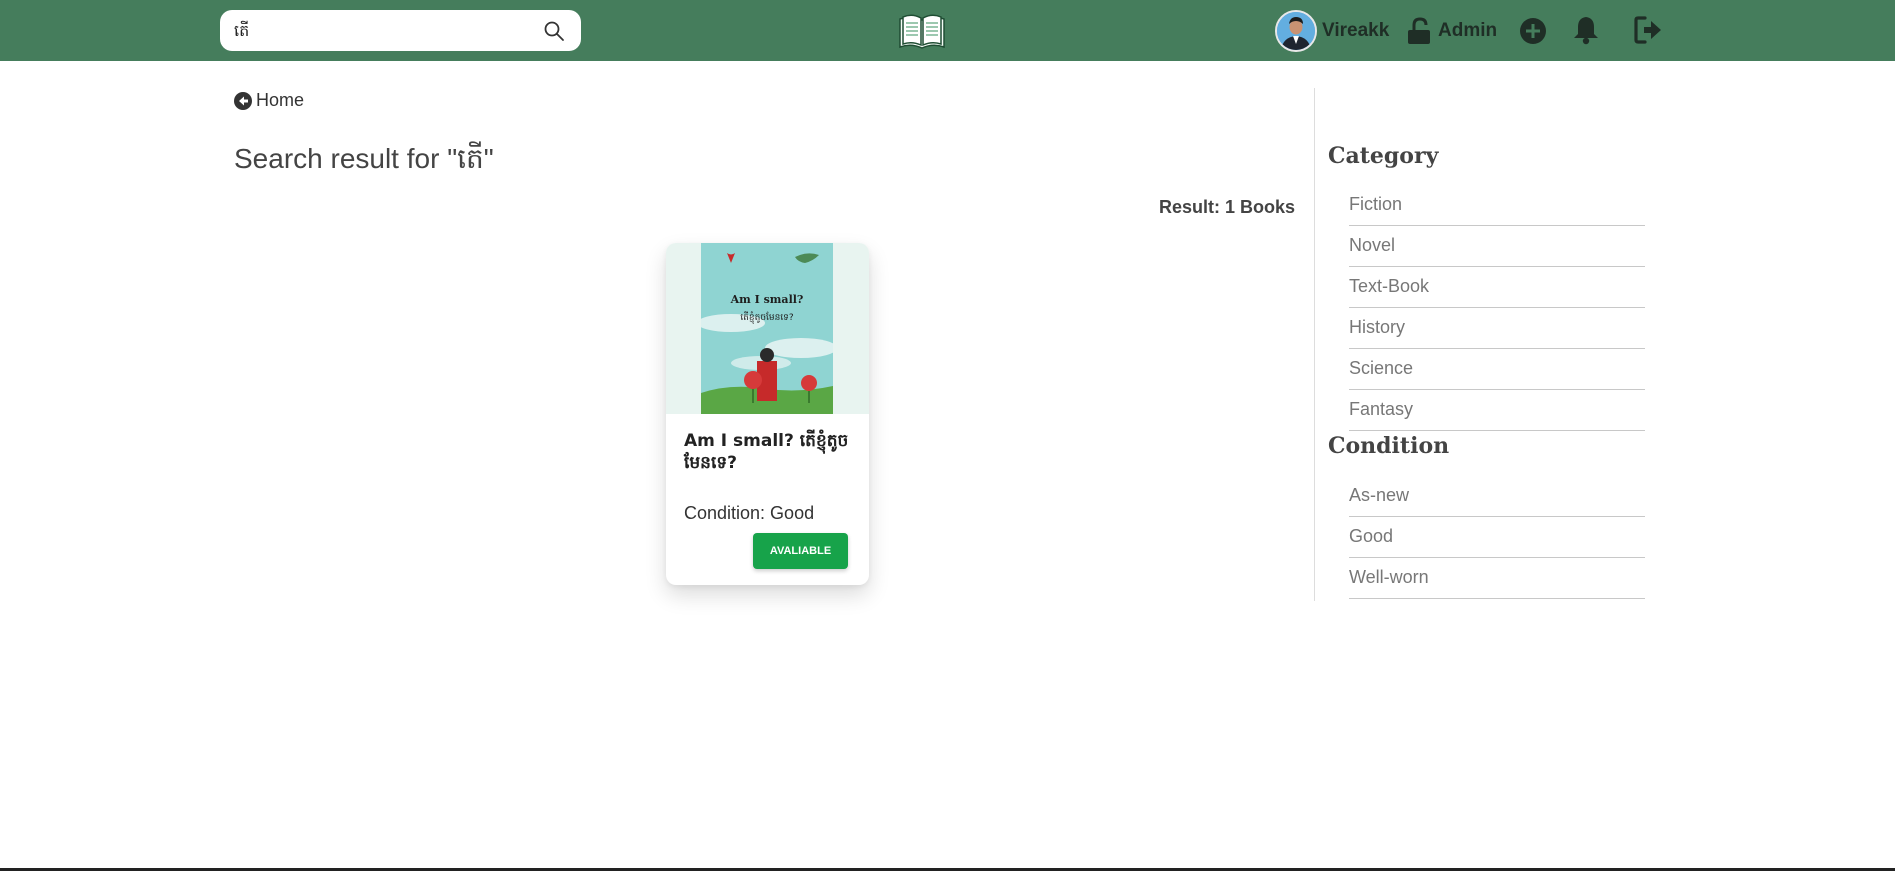 The width and height of the screenshot is (1895, 871). I want to click on condition-item-well-worn: Well-worn, so click(1497, 579).